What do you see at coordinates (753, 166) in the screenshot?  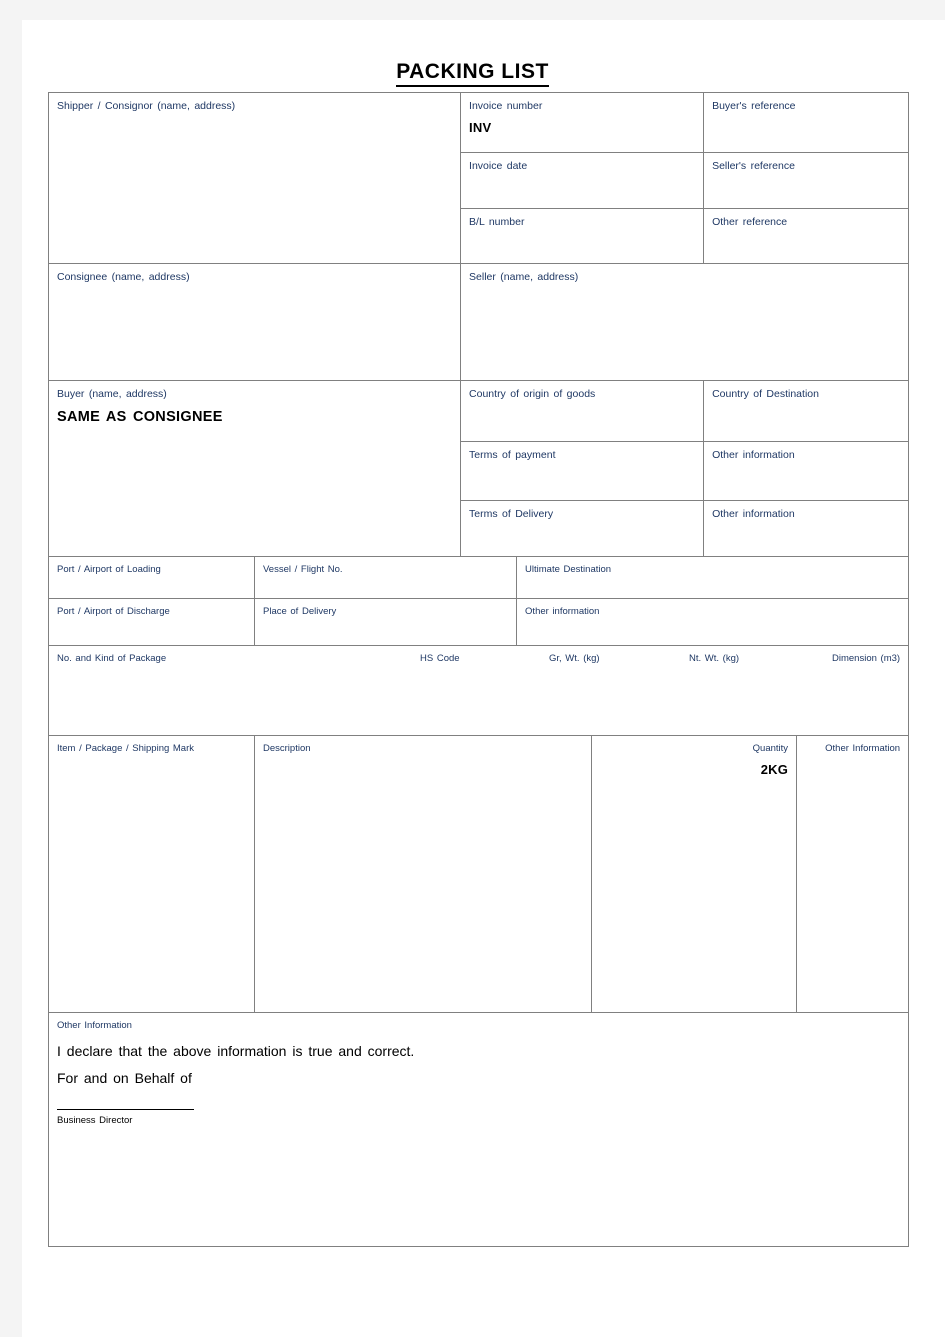 I see `sellers-reference-label: Seller's reference` at bounding box center [753, 166].